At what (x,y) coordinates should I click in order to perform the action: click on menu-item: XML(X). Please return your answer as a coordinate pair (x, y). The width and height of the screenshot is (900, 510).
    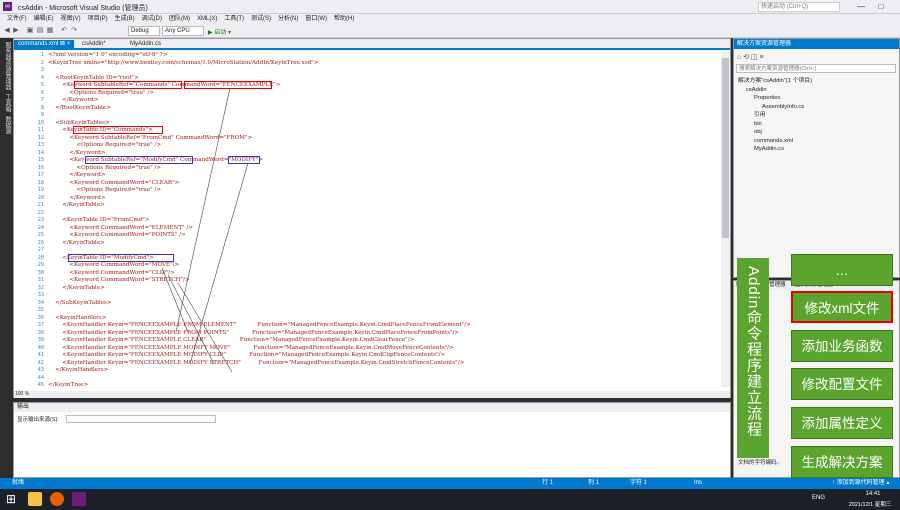
    Looking at the image, I should click on (207, 19).